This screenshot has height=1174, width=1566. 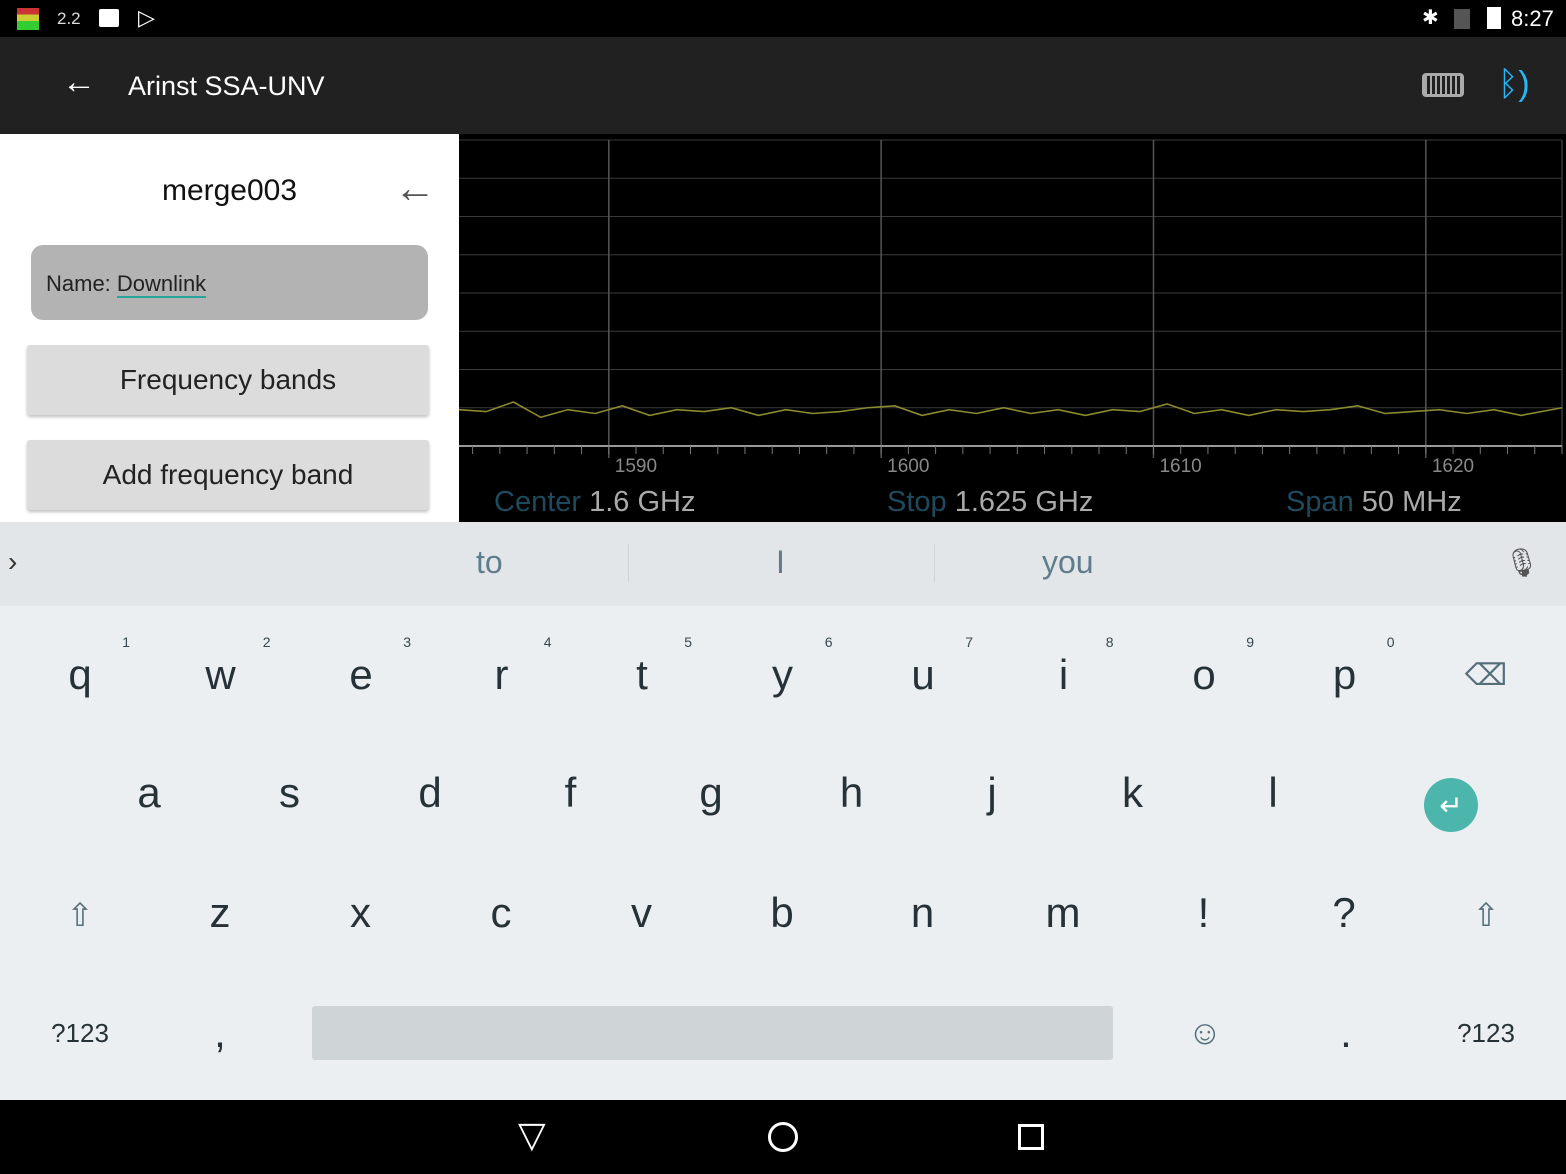 What do you see at coordinates (969, 642) in the screenshot?
I see `key-hint: 7` at bounding box center [969, 642].